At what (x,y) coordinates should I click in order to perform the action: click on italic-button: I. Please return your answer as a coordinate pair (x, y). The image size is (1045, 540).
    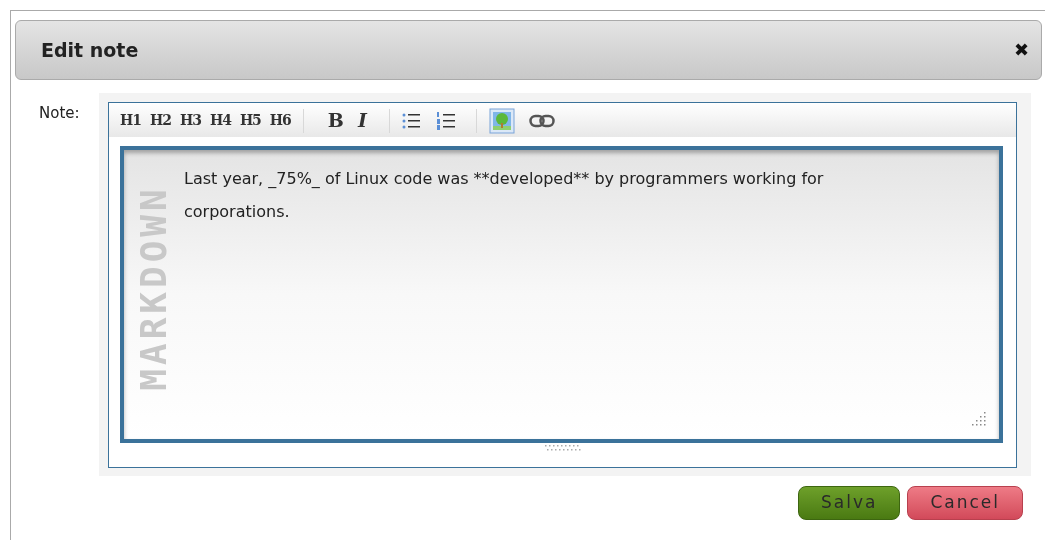
    Looking at the image, I should click on (362, 120).